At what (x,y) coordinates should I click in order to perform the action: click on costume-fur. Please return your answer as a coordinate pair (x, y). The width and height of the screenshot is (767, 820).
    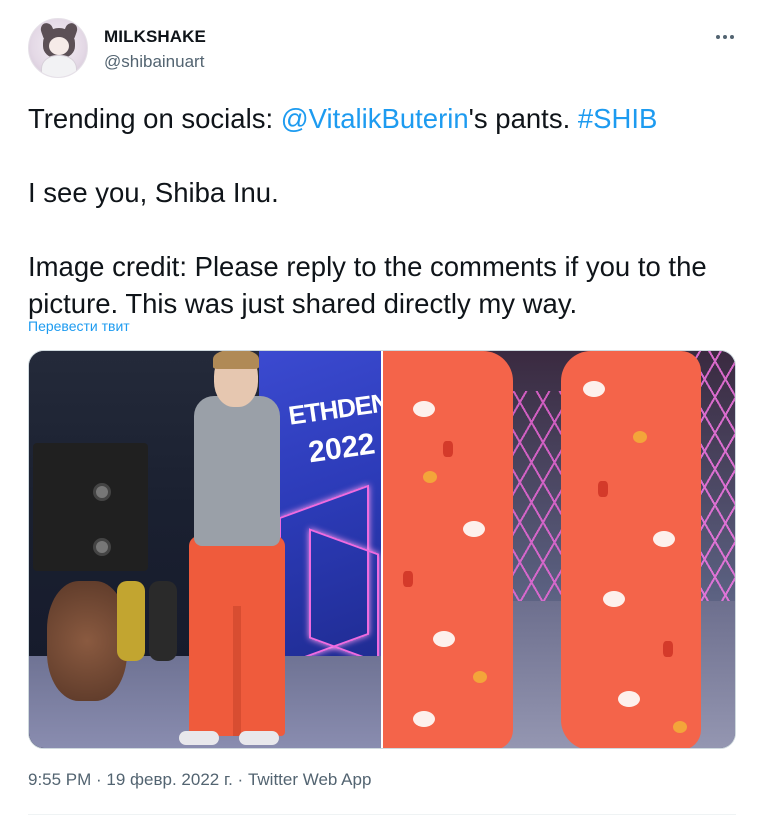
    Looking at the image, I should click on (87, 641).